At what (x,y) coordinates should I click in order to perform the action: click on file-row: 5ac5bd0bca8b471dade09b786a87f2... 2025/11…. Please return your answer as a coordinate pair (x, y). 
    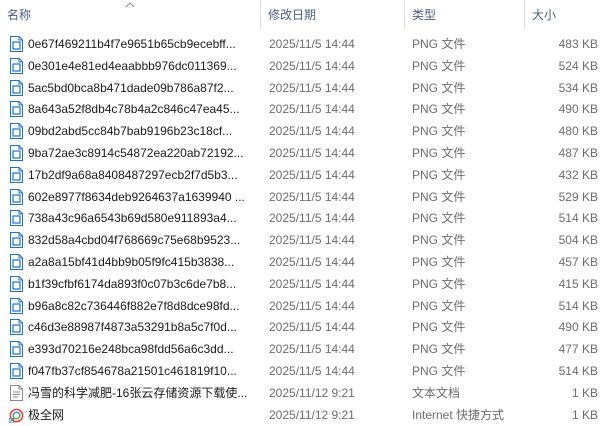
    Looking at the image, I should click on (302, 88).